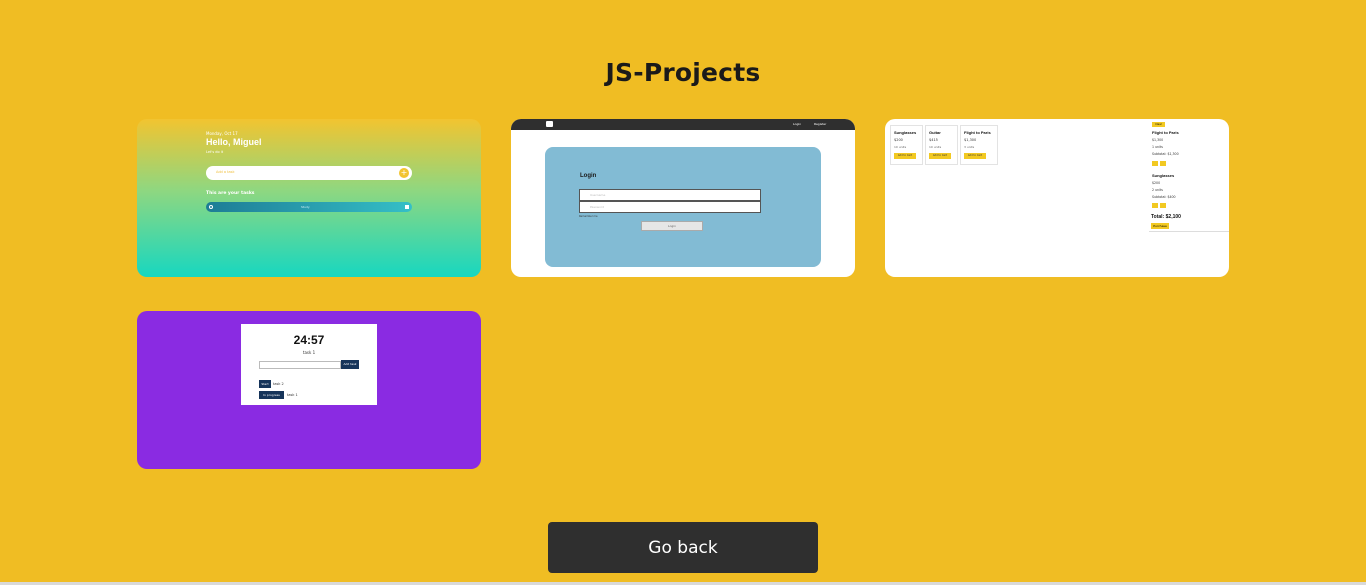  I want to click on preview-username-placeholder: Username, so click(598, 195).